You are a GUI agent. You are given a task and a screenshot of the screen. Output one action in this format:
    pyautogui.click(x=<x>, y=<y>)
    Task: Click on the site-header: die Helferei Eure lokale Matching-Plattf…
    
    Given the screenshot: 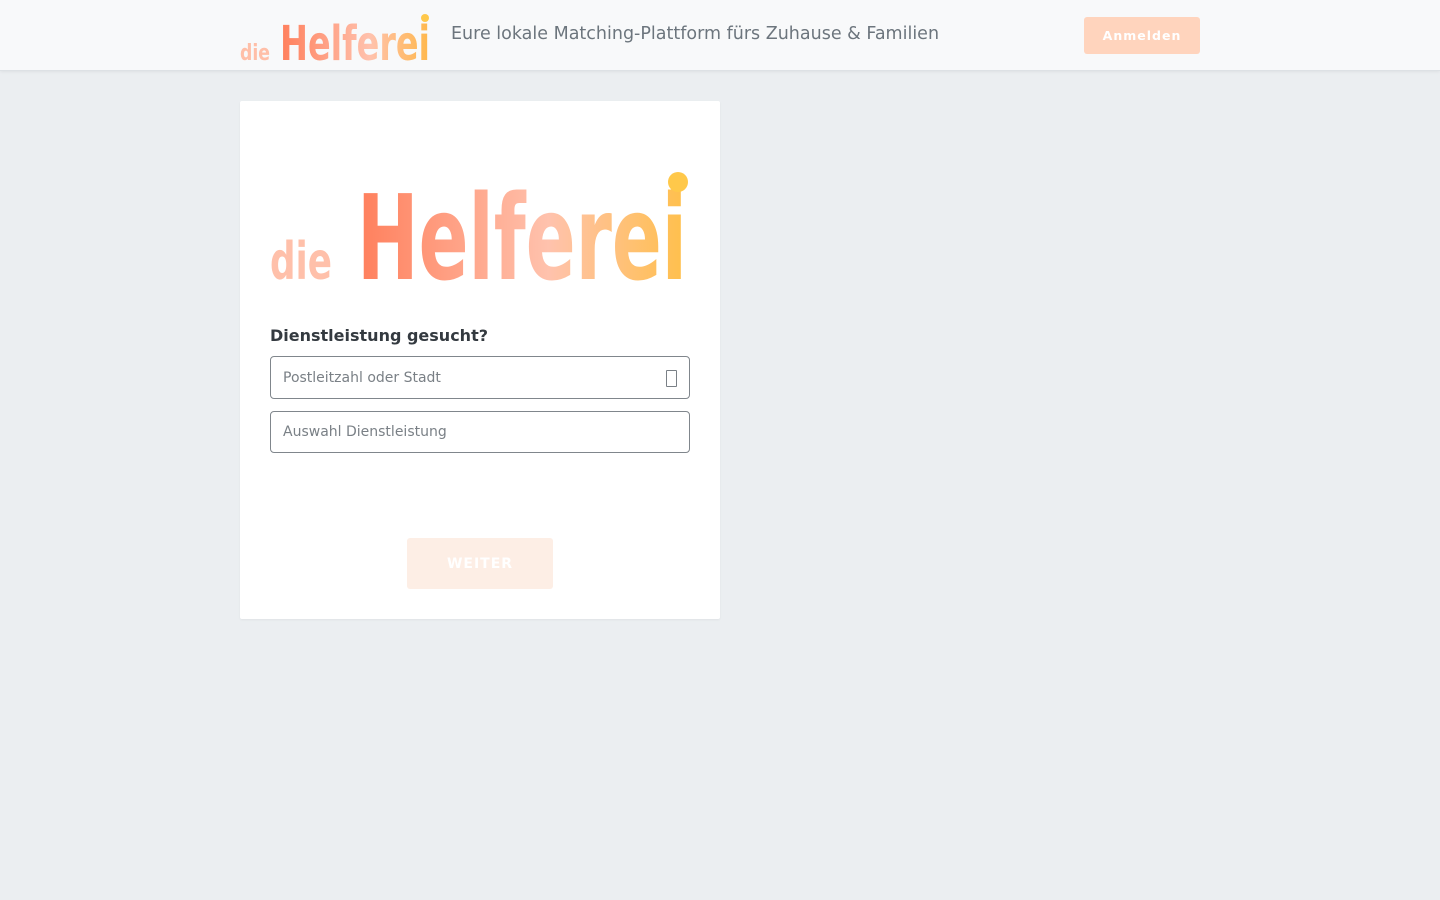 What is the action you would take?
    pyautogui.click(x=720, y=35)
    